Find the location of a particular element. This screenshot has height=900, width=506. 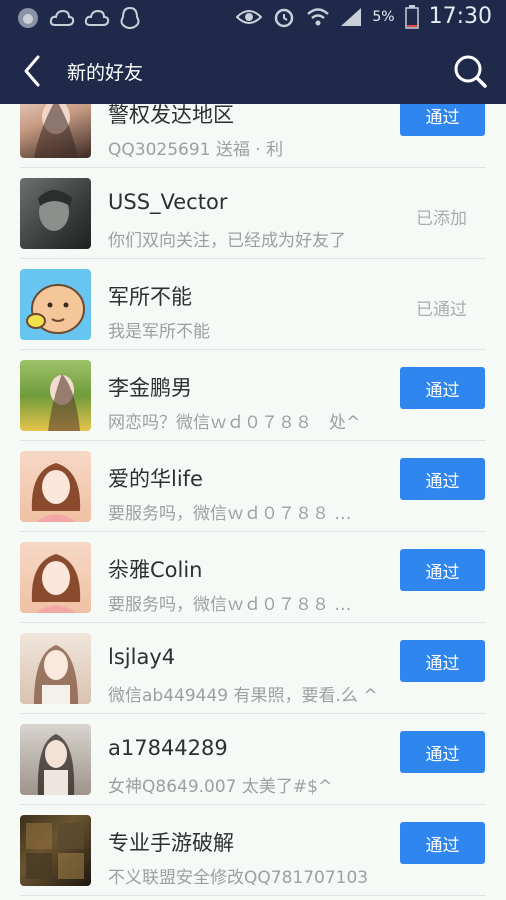

friend-name: 尜雅Colin is located at coordinates (155, 570).